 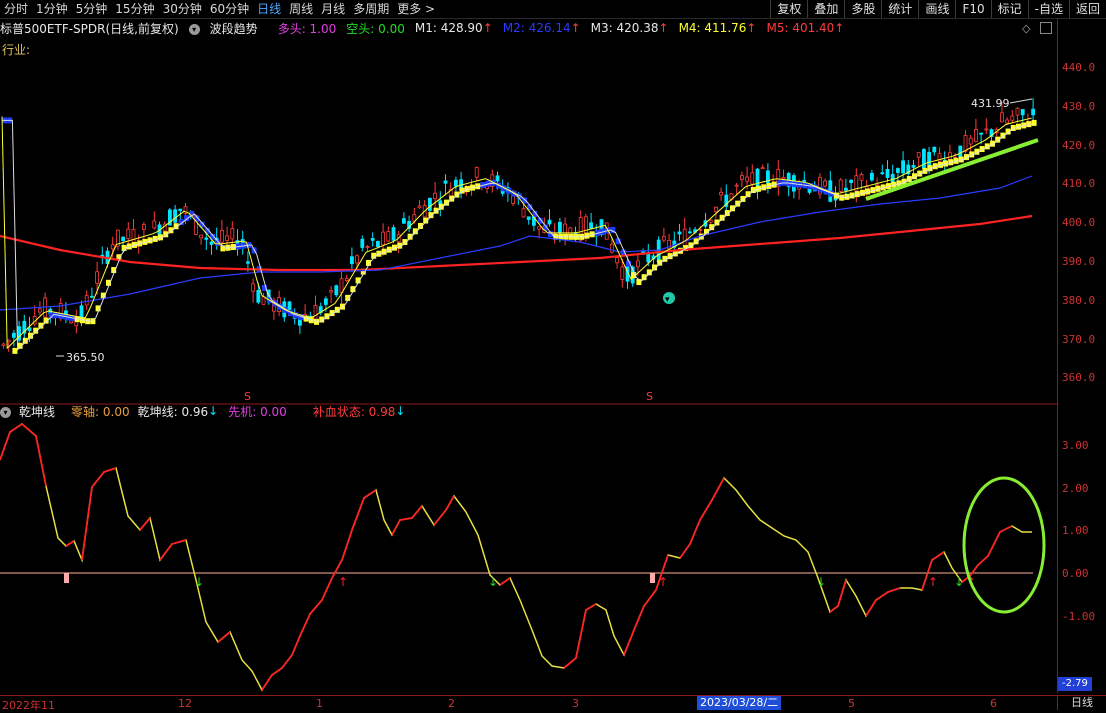 I want to click on price-tick: 360.0, so click(x=1079, y=378).